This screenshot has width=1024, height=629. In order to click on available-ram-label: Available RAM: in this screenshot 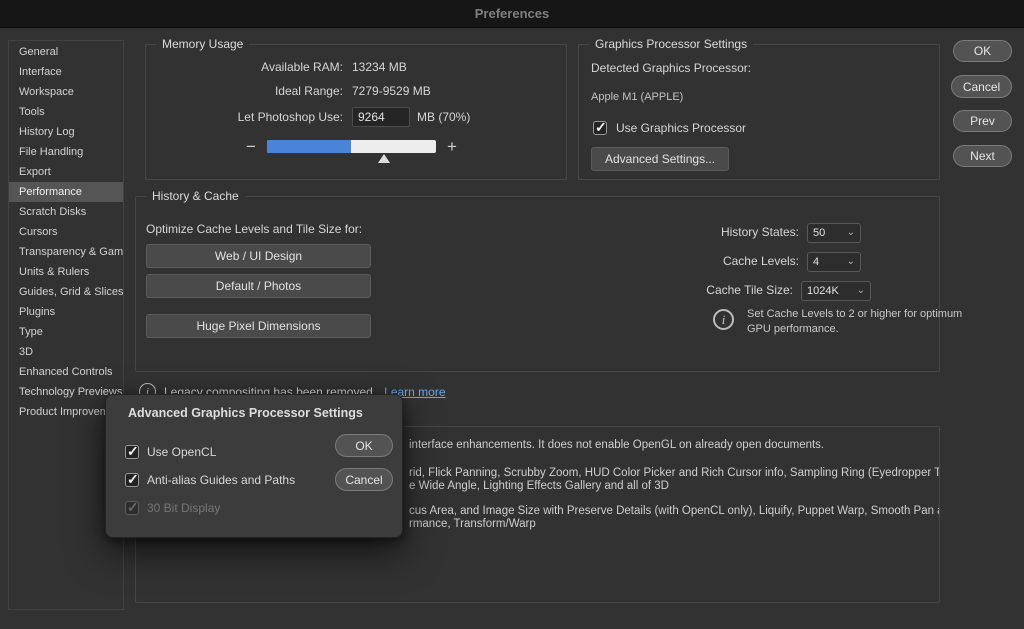, I will do `click(302, 67)`.